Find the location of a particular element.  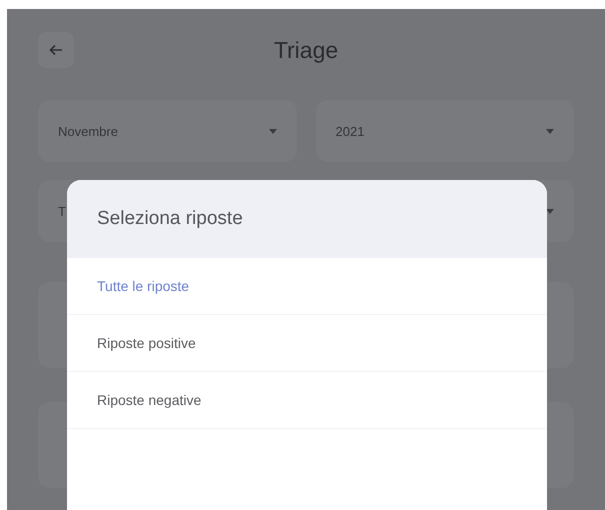

screen-title: Triage is located at coordinates (306, 50).